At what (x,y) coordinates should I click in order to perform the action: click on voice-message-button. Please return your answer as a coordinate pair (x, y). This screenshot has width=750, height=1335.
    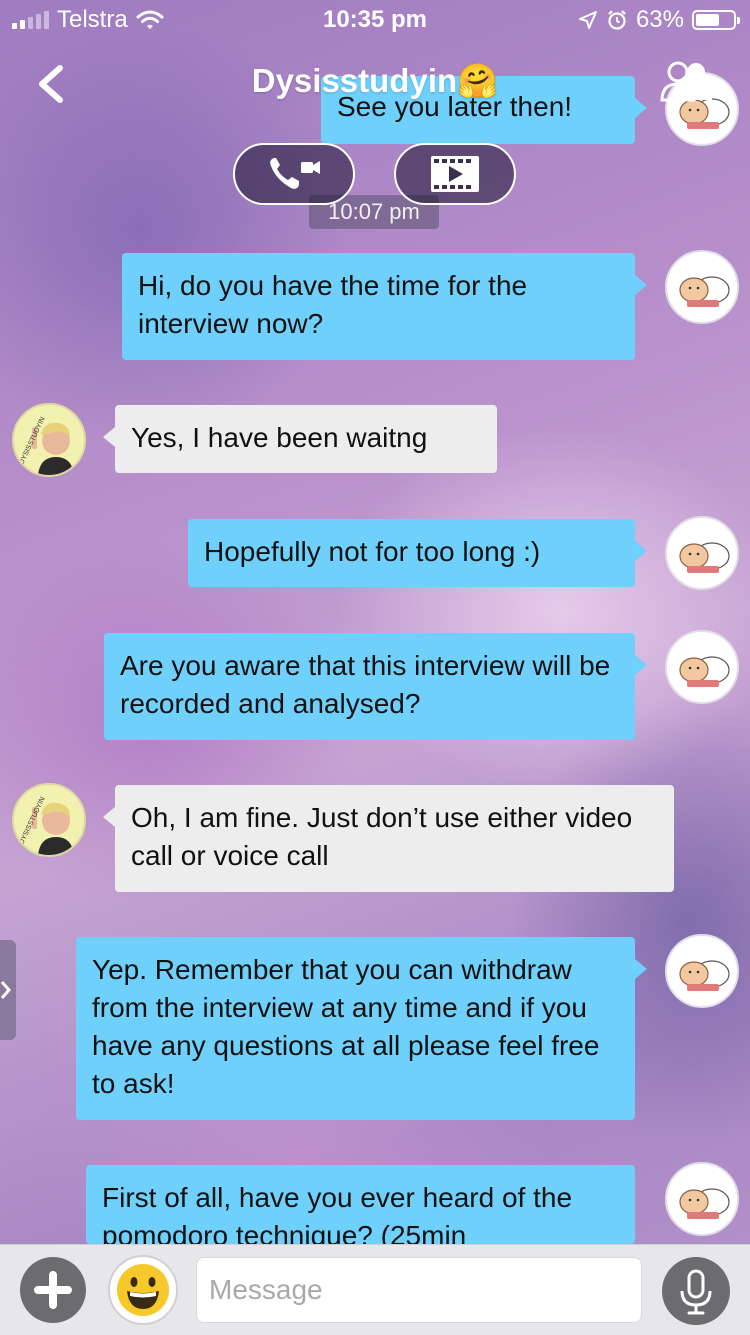
    Looking at the image, I should click on (696, 1291).